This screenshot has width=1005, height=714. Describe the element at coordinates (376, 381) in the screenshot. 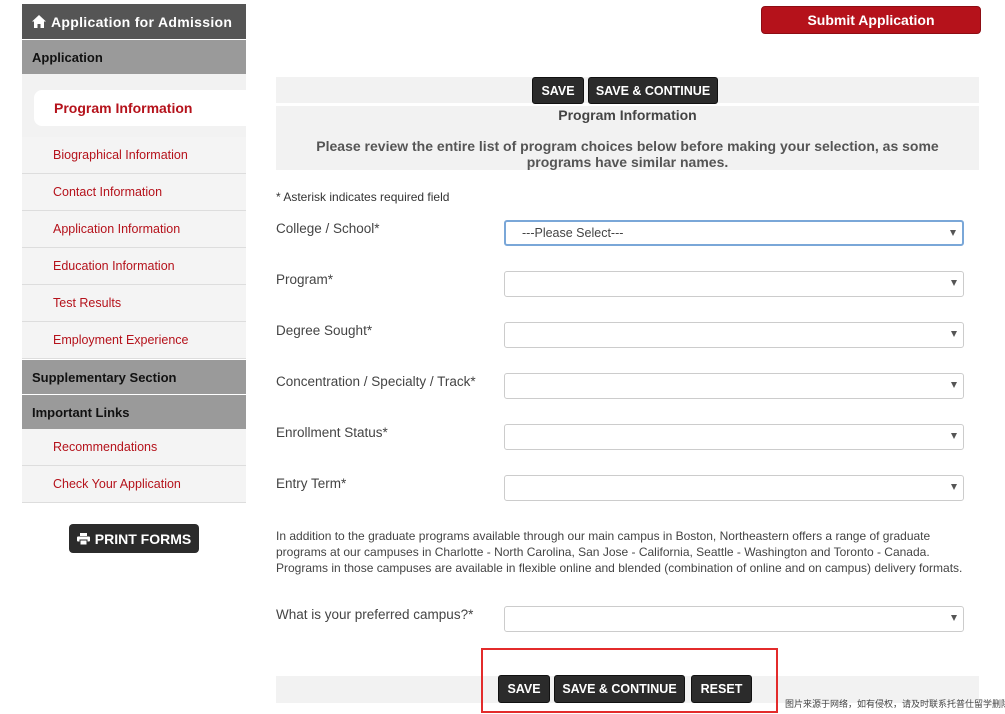

I see `concentration-label: Concentration / Specialty / Track*` at that location.